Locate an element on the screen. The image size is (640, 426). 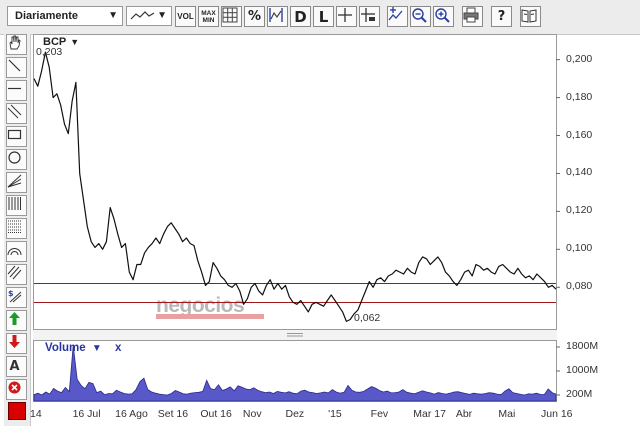
volume-tick-label: 200M is located at coordinates (579, 394).